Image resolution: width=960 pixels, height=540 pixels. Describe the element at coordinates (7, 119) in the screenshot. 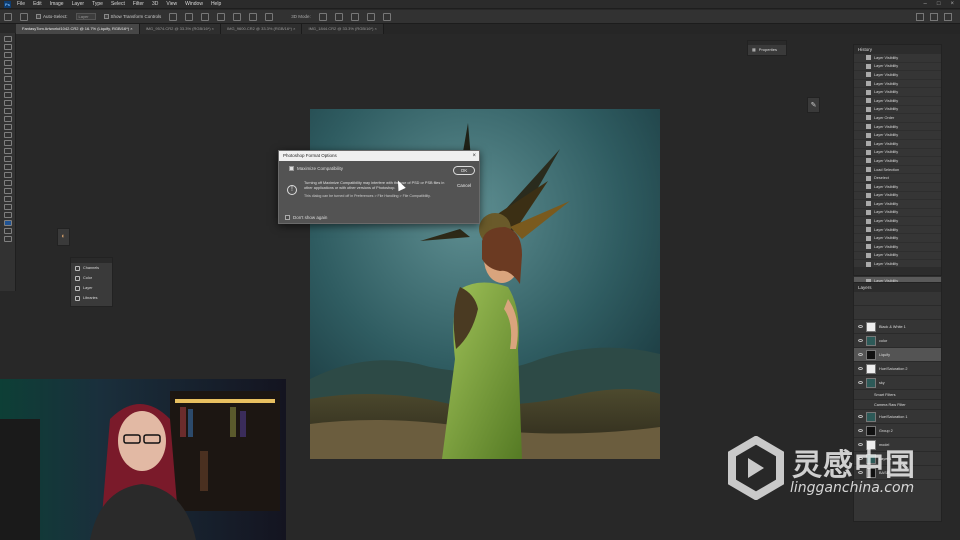

I see `history-brush-tool-icon` at that location.